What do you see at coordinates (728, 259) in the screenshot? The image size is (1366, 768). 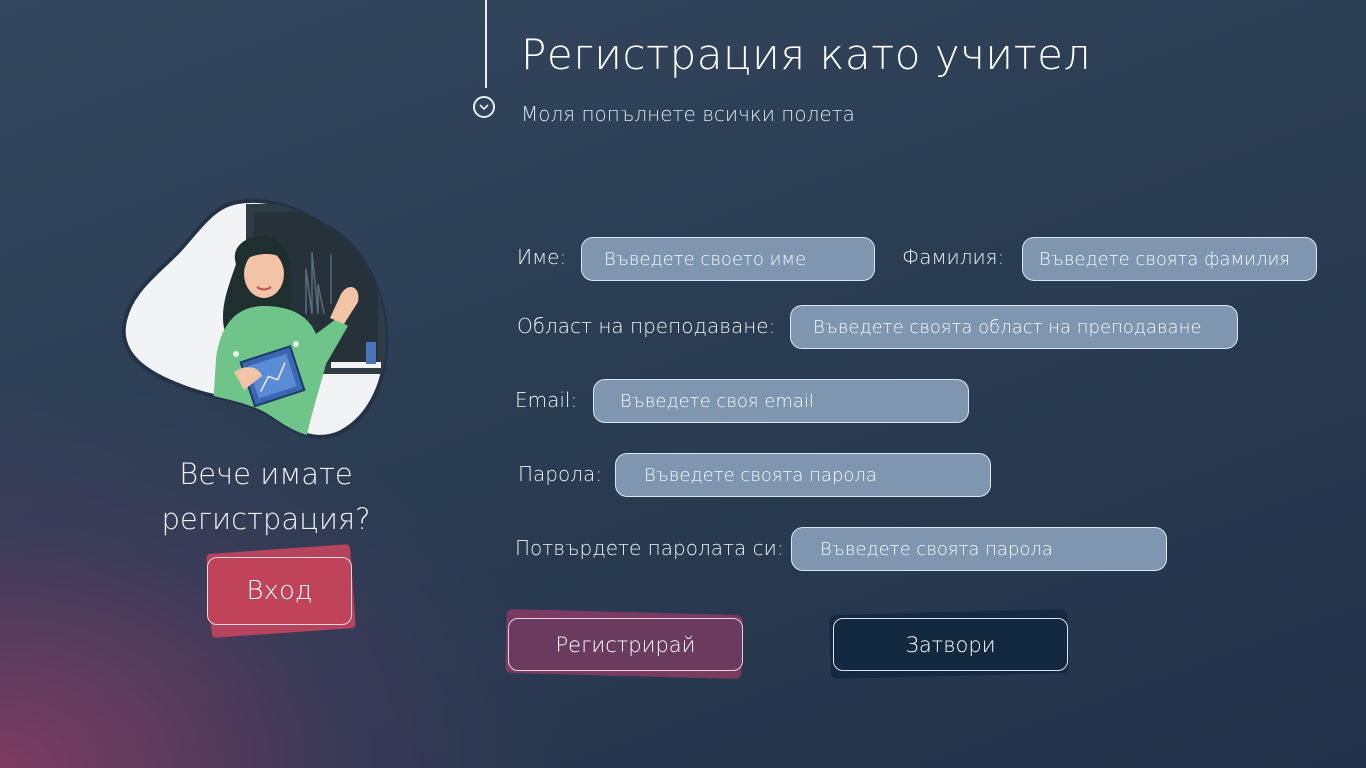 I see `first-name-field` at bounding box center [728, 259].